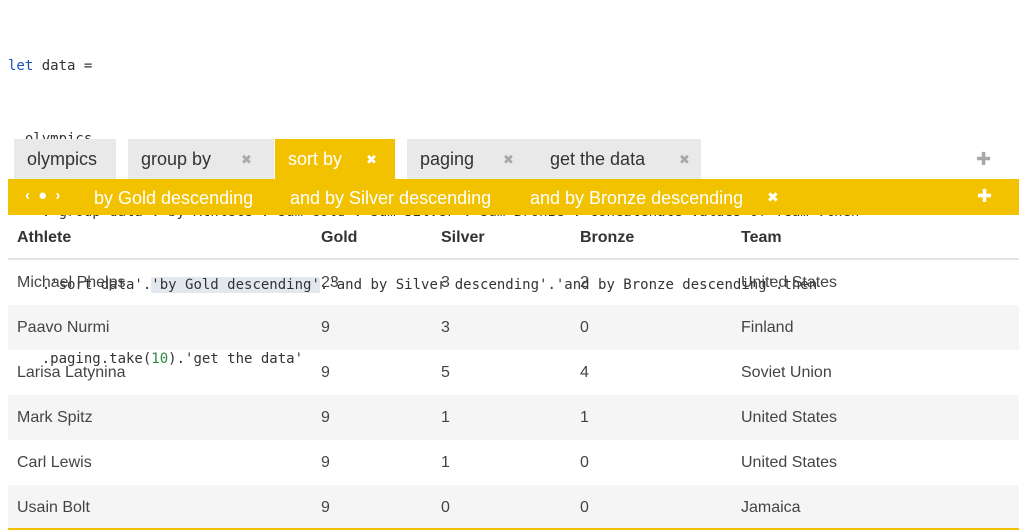 The width and height of the screenshot is (1019, 530). Describe the element at coordinates (584, 372) in the screenshot. I see `cell-bronze: 4` at that location.